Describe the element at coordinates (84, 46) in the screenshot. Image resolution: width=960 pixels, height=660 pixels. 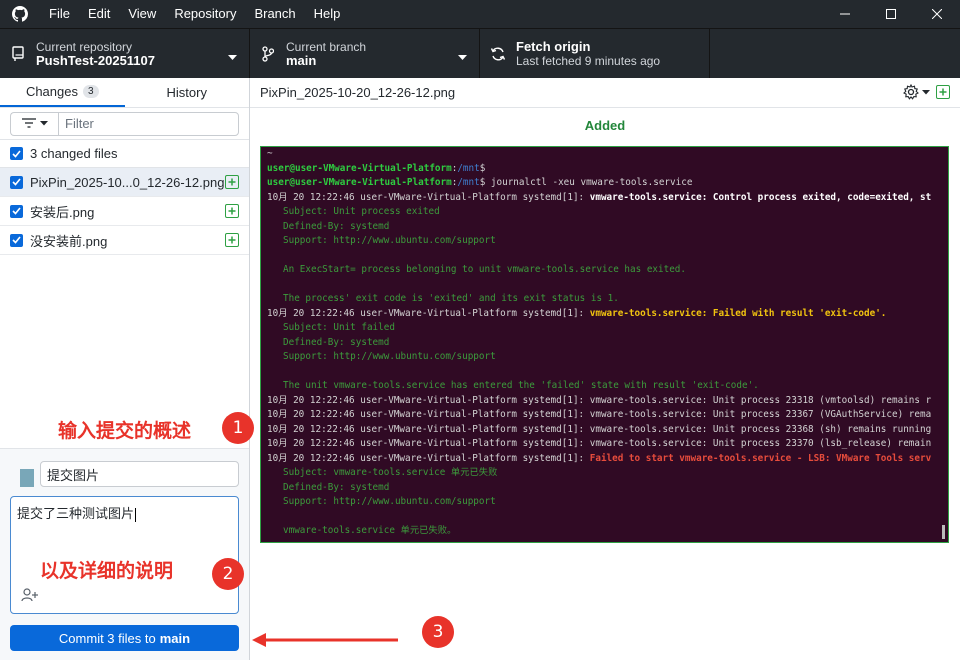
I see `repo-label: Current repository` at that location.